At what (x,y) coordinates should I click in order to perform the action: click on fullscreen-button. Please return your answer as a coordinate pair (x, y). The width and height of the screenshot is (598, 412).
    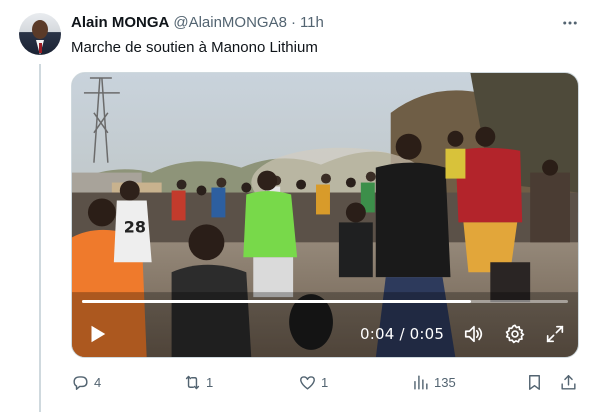
    Looking at the image, I should click on (555, 334).